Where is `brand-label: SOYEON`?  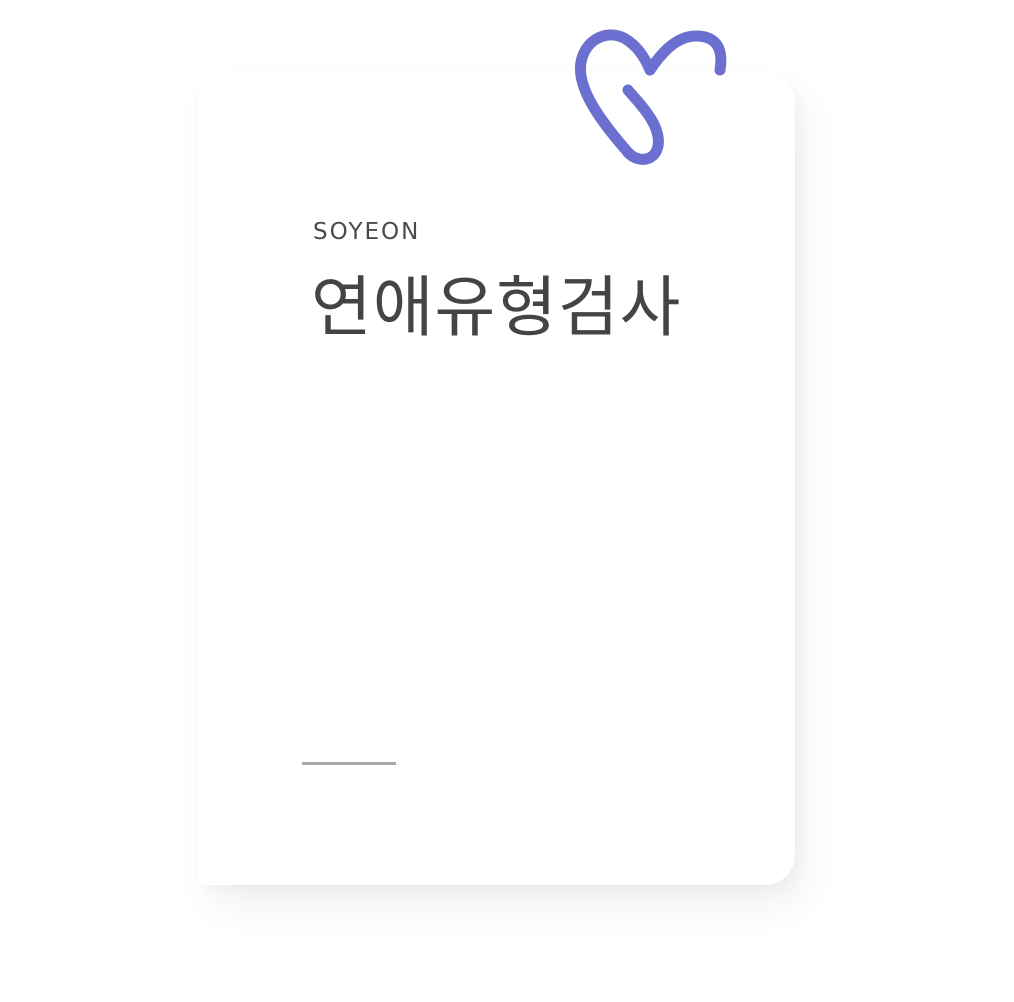 brand-label: SOYEON is located at coordinates (367, 232).